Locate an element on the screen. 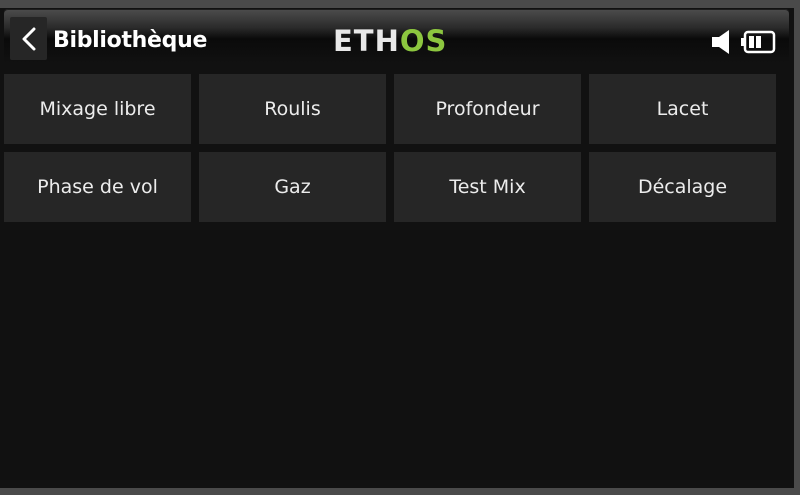 The height and width of the screenshot is (495, 800). back-button is located at coordinates (28, 38).